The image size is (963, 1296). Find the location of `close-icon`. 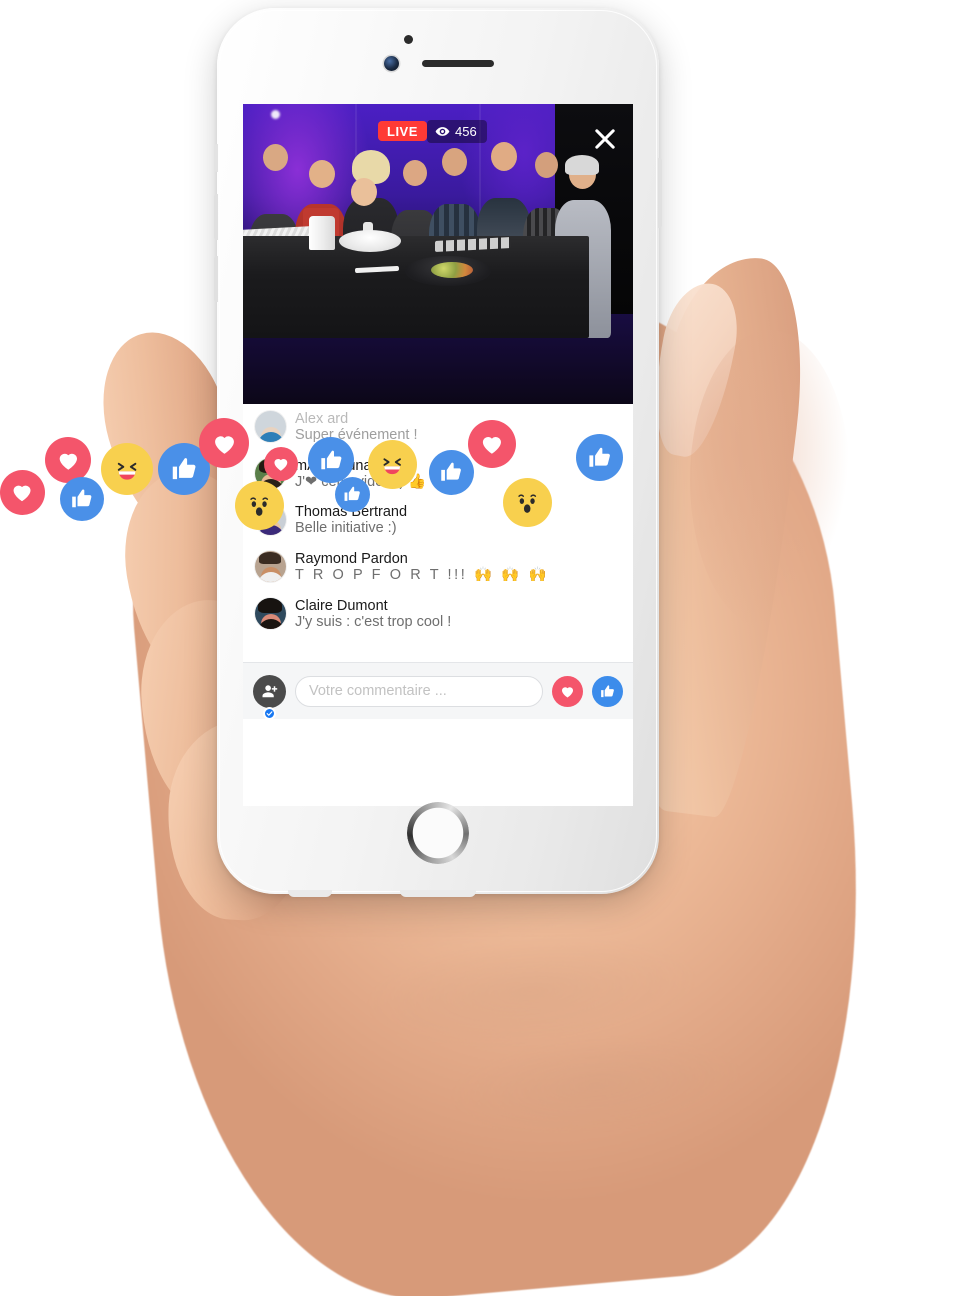

close-icon is located at coordinates (605, 139).